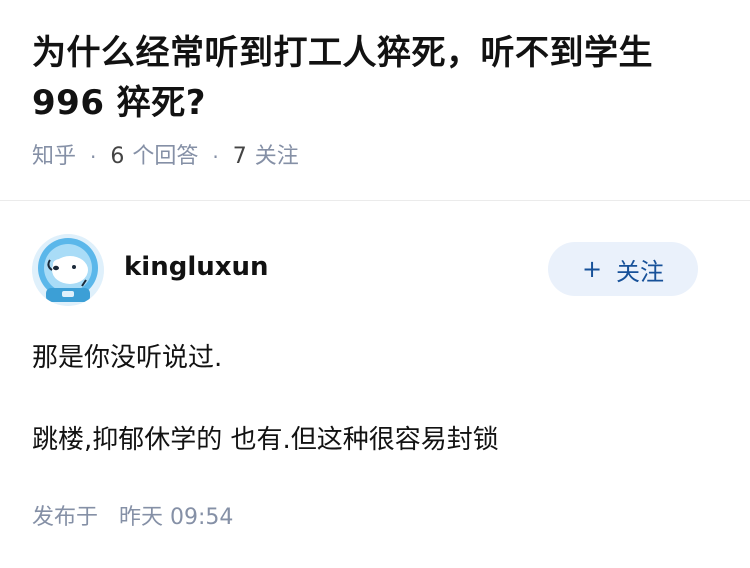 This screenshot has height=568, width=750. What do you see at coordinates (165, 157) in the screenshot?
I see `answer-count-label: 个回答` at bounding box center [165, 157].